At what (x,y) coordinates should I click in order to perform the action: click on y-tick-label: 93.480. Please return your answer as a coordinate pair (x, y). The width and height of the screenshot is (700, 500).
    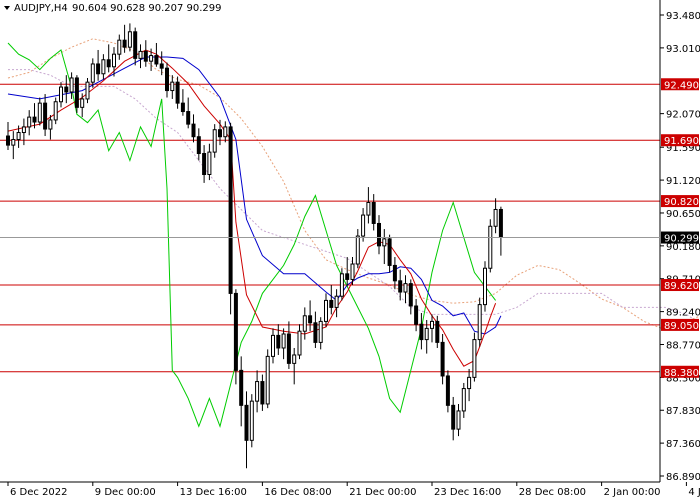
    Looking at the image, I should click on (683, 16).